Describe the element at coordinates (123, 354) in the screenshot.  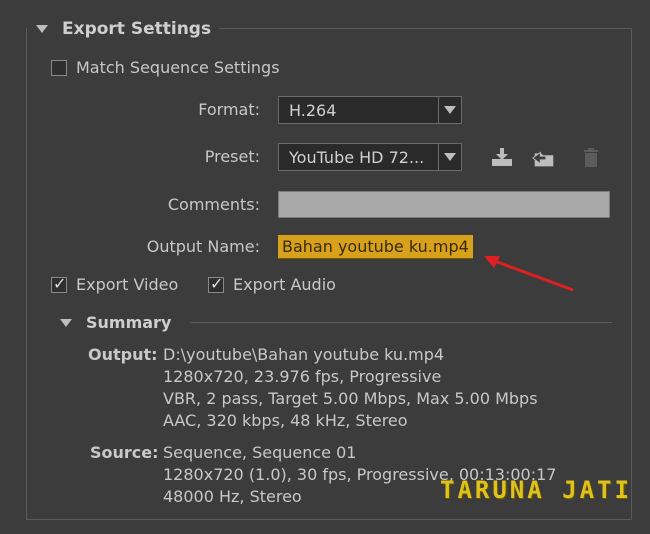
I see `output-summary-label: Output:` at that location.